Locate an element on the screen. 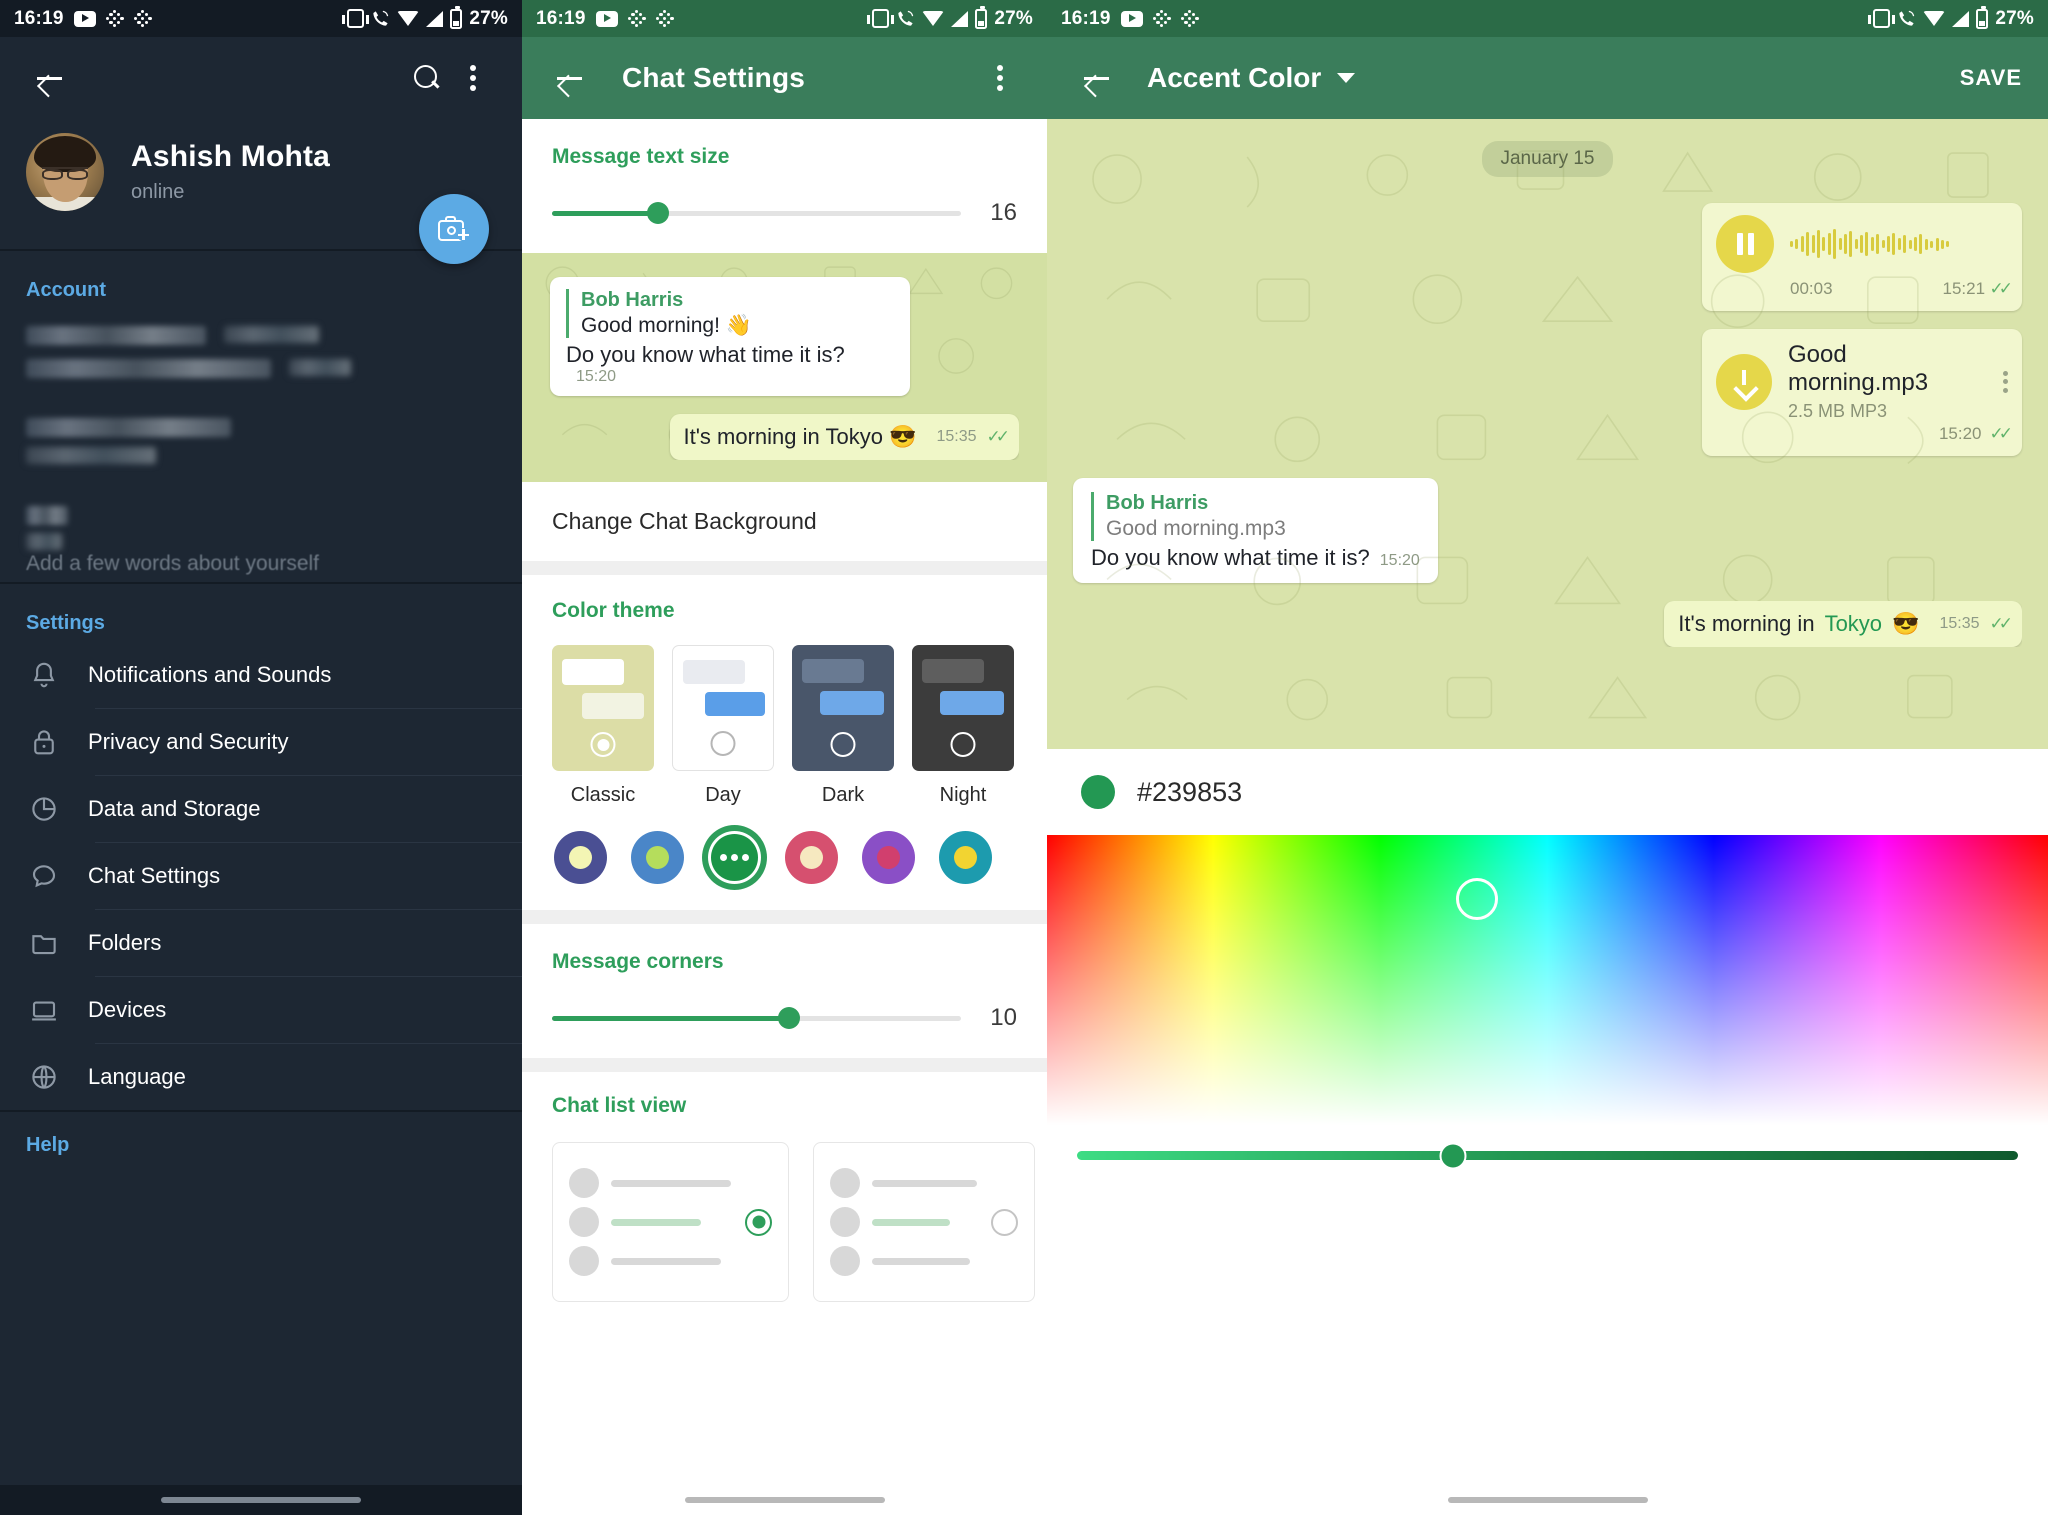 The height and width of the screenshot is (1515, 2048). color-theme-section: Color theme Classic Day Dark Night is located at coordinates (784, 742).